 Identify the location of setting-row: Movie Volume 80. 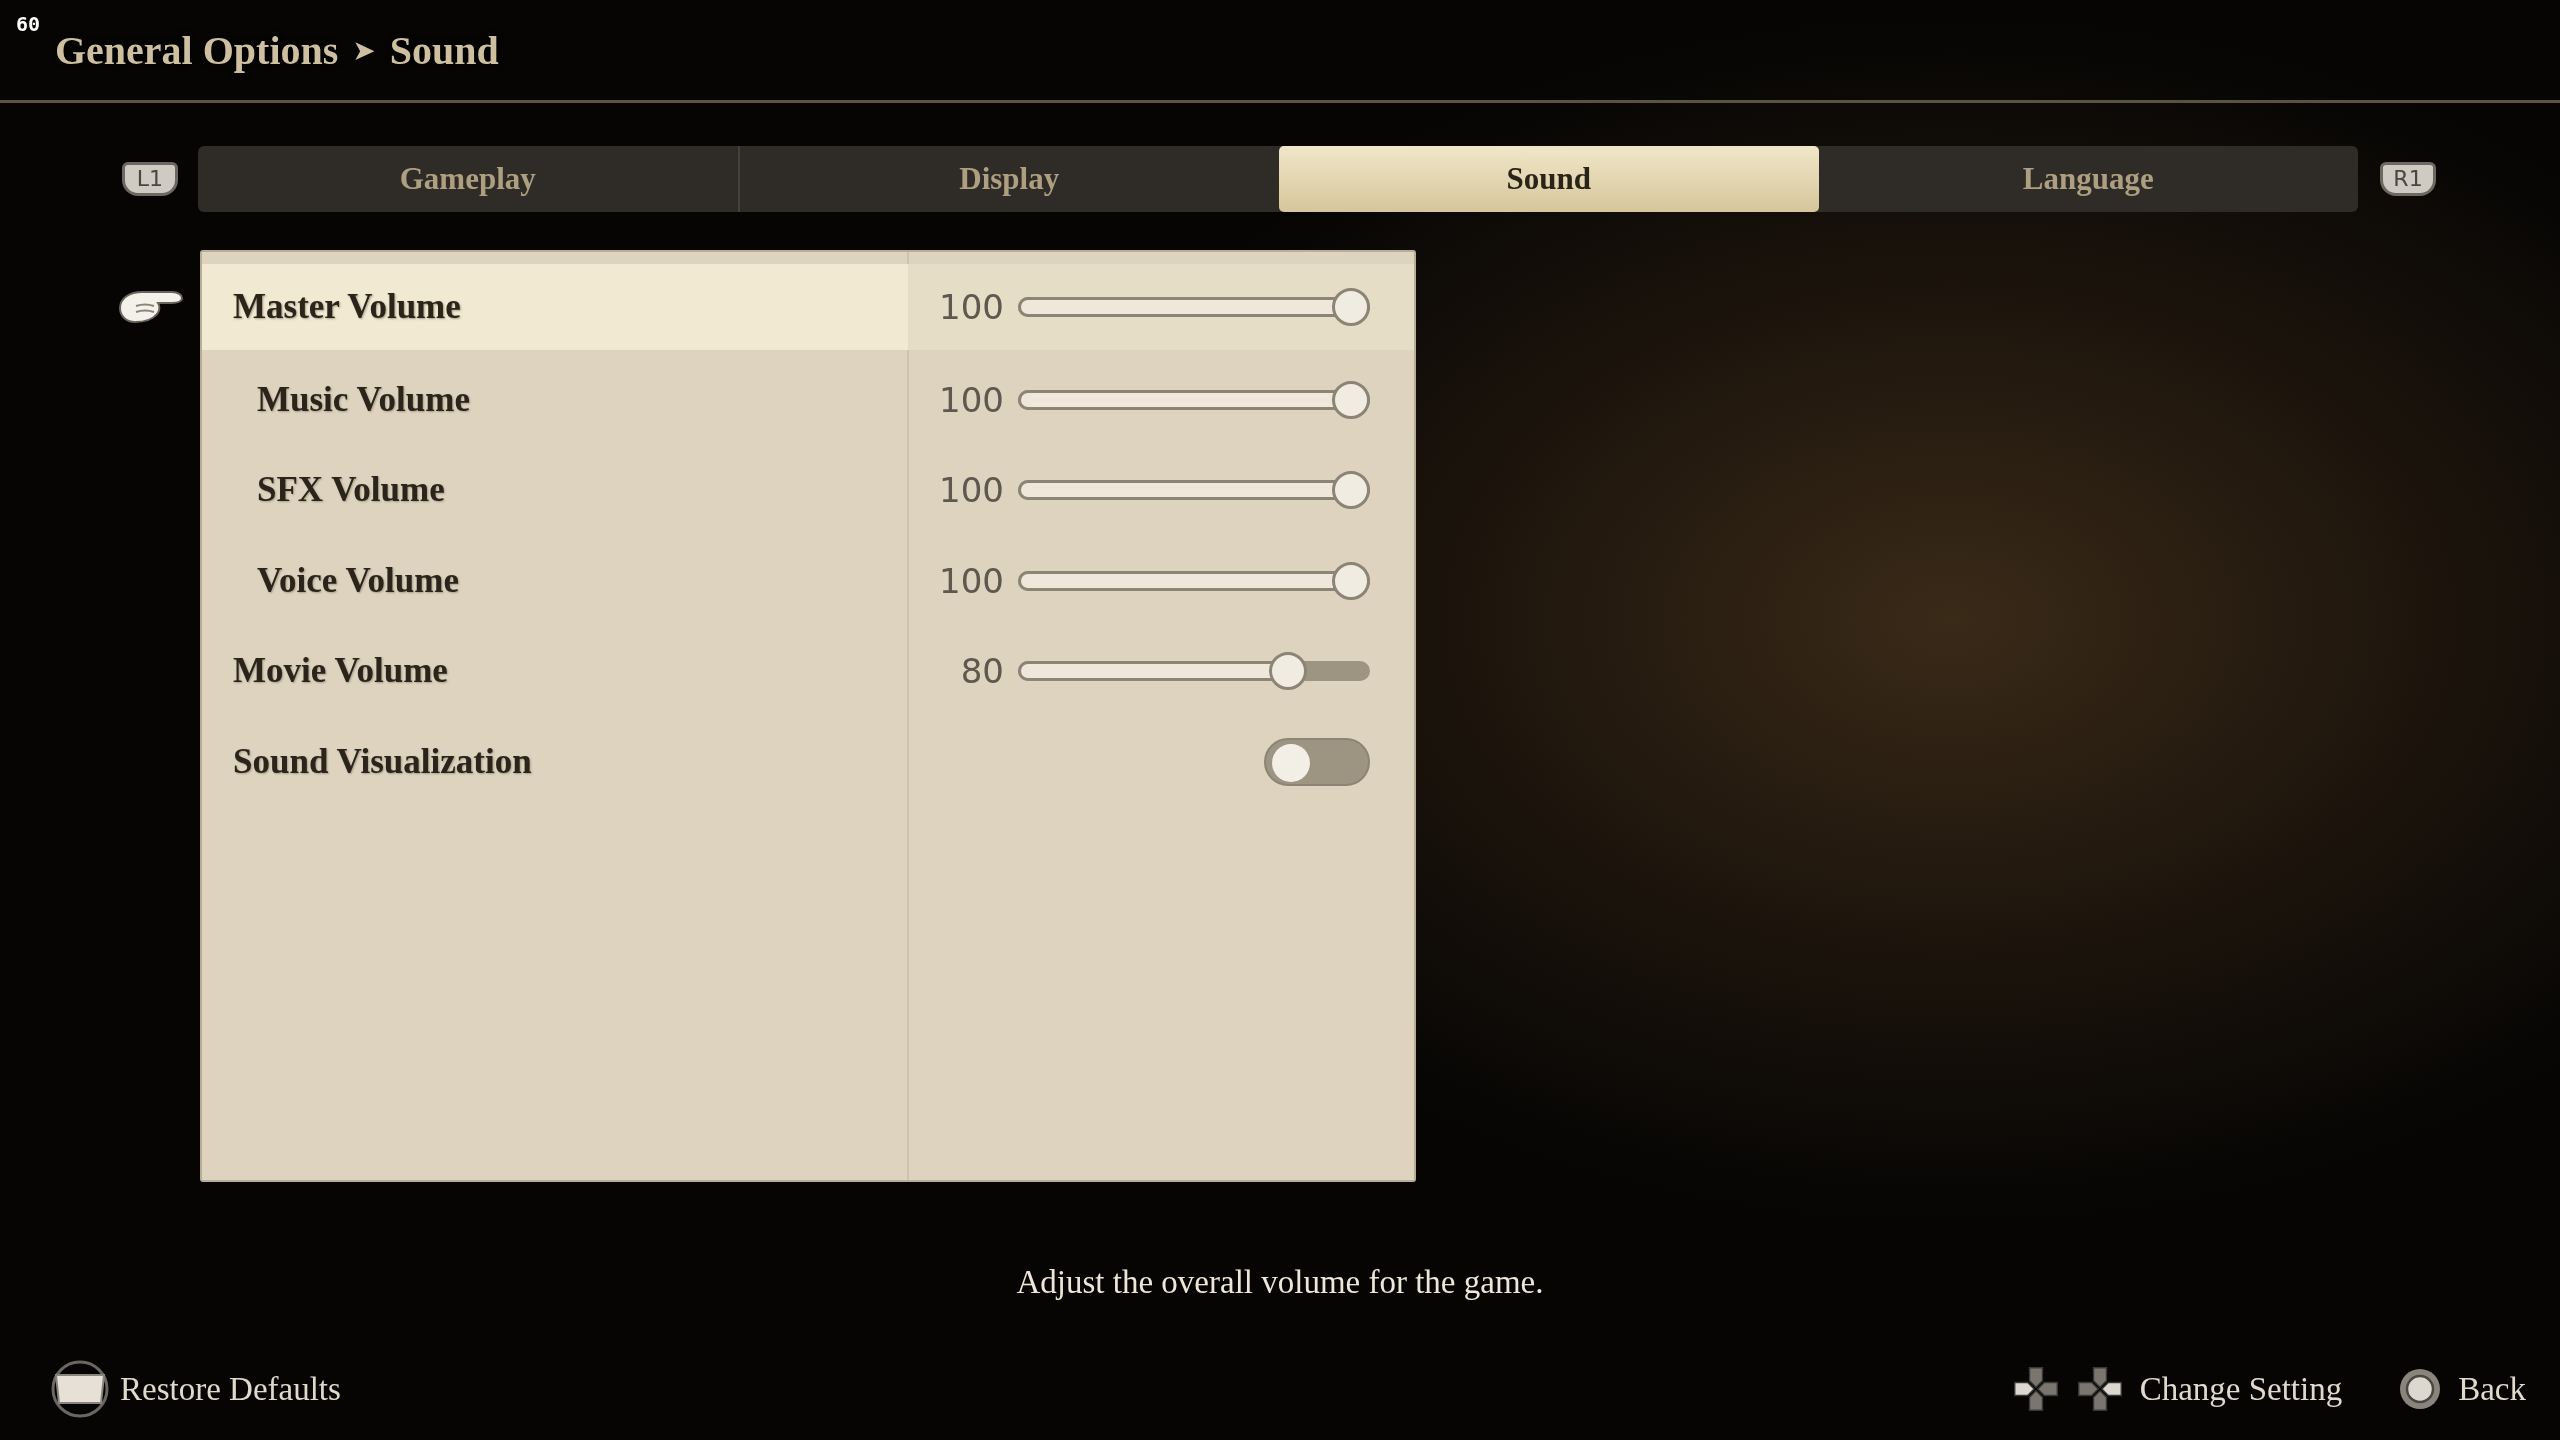
(808, 671).